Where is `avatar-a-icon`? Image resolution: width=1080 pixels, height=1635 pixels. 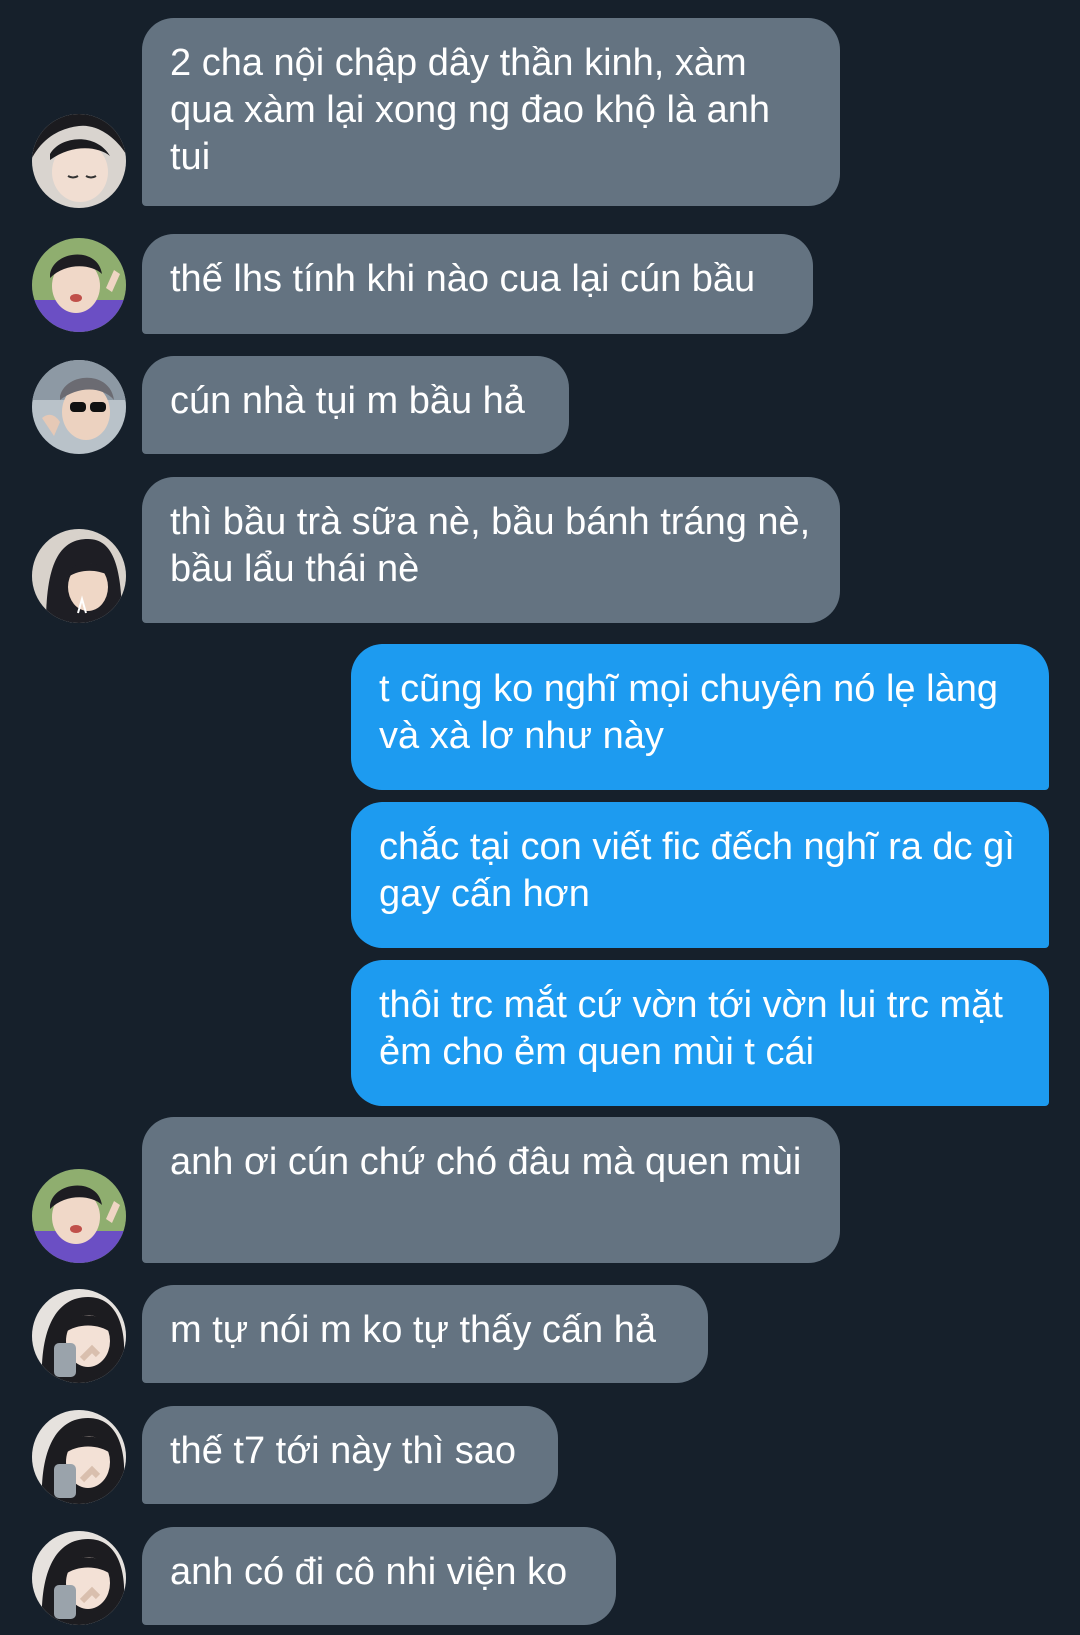
avatar-a-icon is located at coordinates (79, 161).